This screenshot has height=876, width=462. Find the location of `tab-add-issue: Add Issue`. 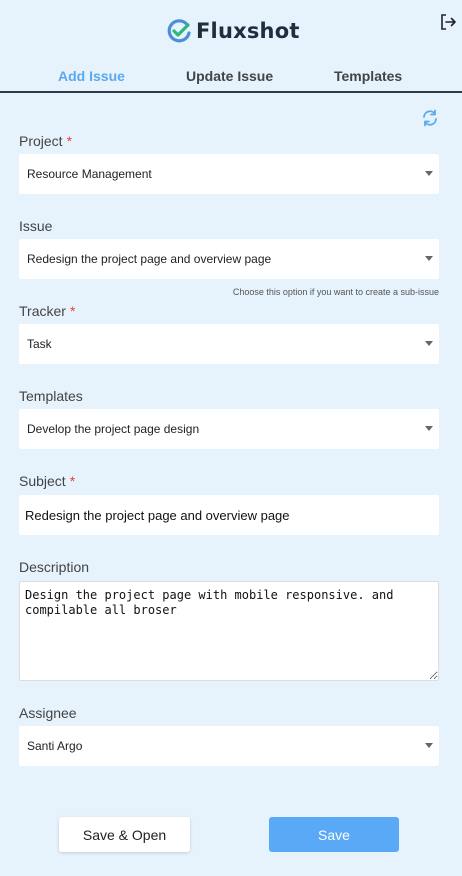

tab-add-issue: Add Issue is located at coordinates (91, 76).